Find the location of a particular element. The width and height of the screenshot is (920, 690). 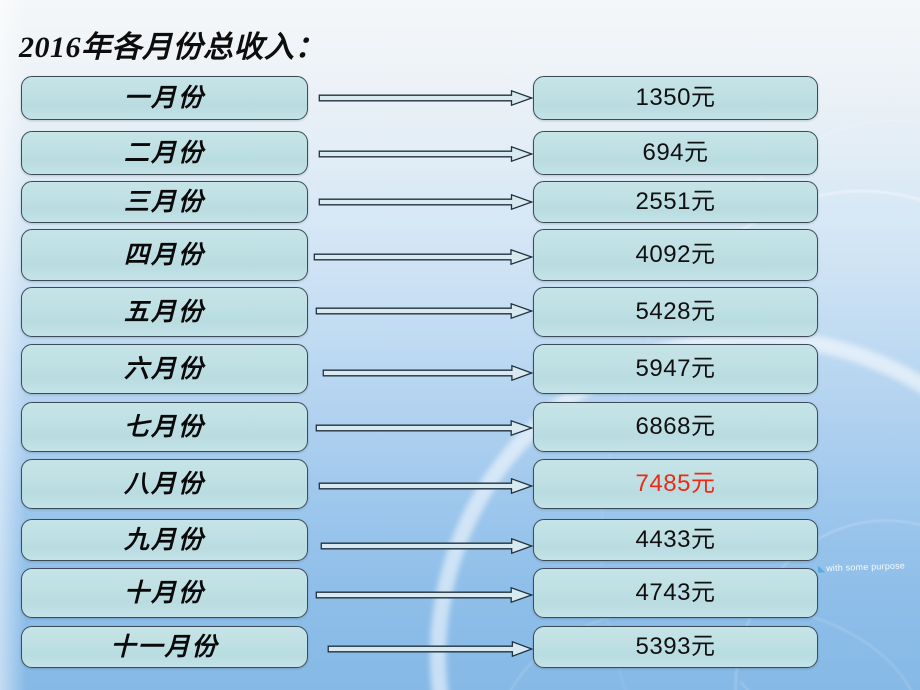

value-label: 4433元 is located at coordinates (675, 539).